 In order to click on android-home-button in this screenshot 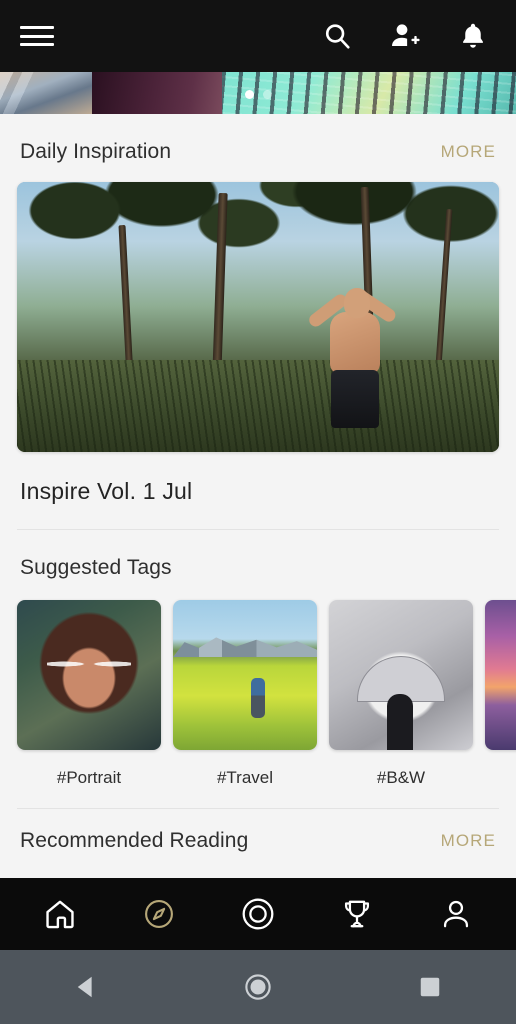, I will do `click(258, 987)`.